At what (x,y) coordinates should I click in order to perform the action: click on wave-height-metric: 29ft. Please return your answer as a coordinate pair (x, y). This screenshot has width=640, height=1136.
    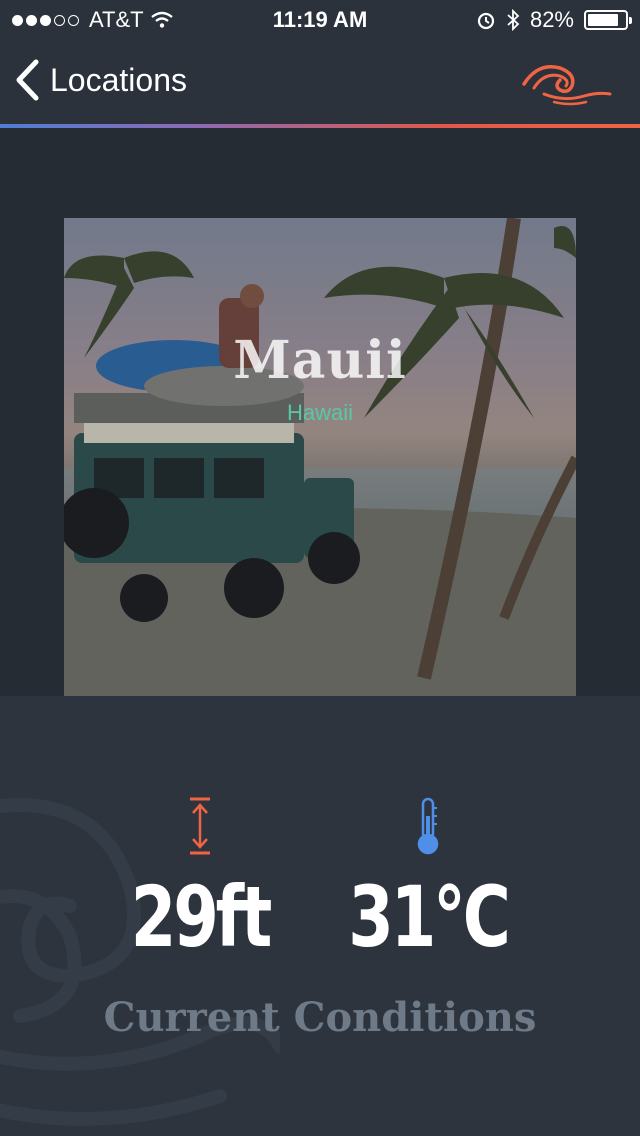
    Looking at the image, I should click on (200, 881).